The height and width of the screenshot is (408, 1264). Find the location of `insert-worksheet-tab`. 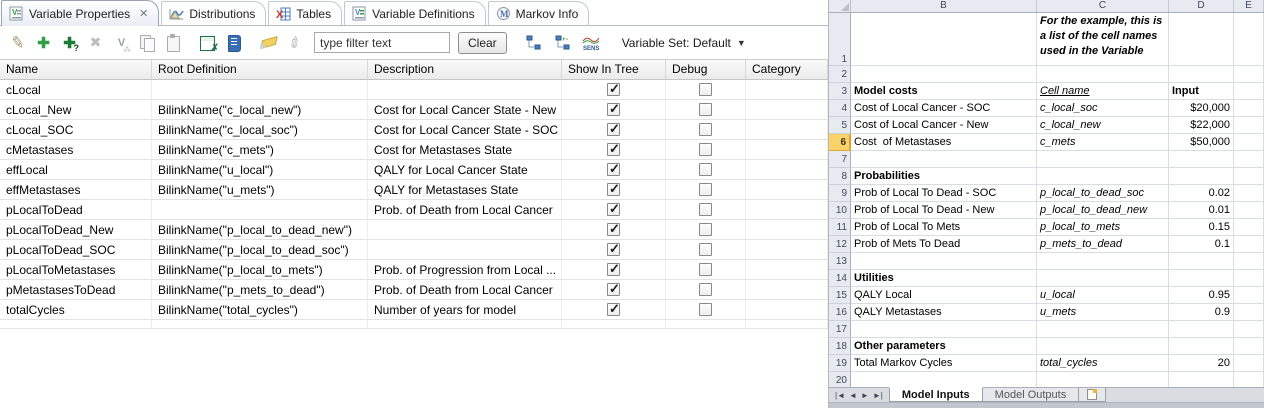

insert-worksheet-tab is located at coordinates (1092, 395).